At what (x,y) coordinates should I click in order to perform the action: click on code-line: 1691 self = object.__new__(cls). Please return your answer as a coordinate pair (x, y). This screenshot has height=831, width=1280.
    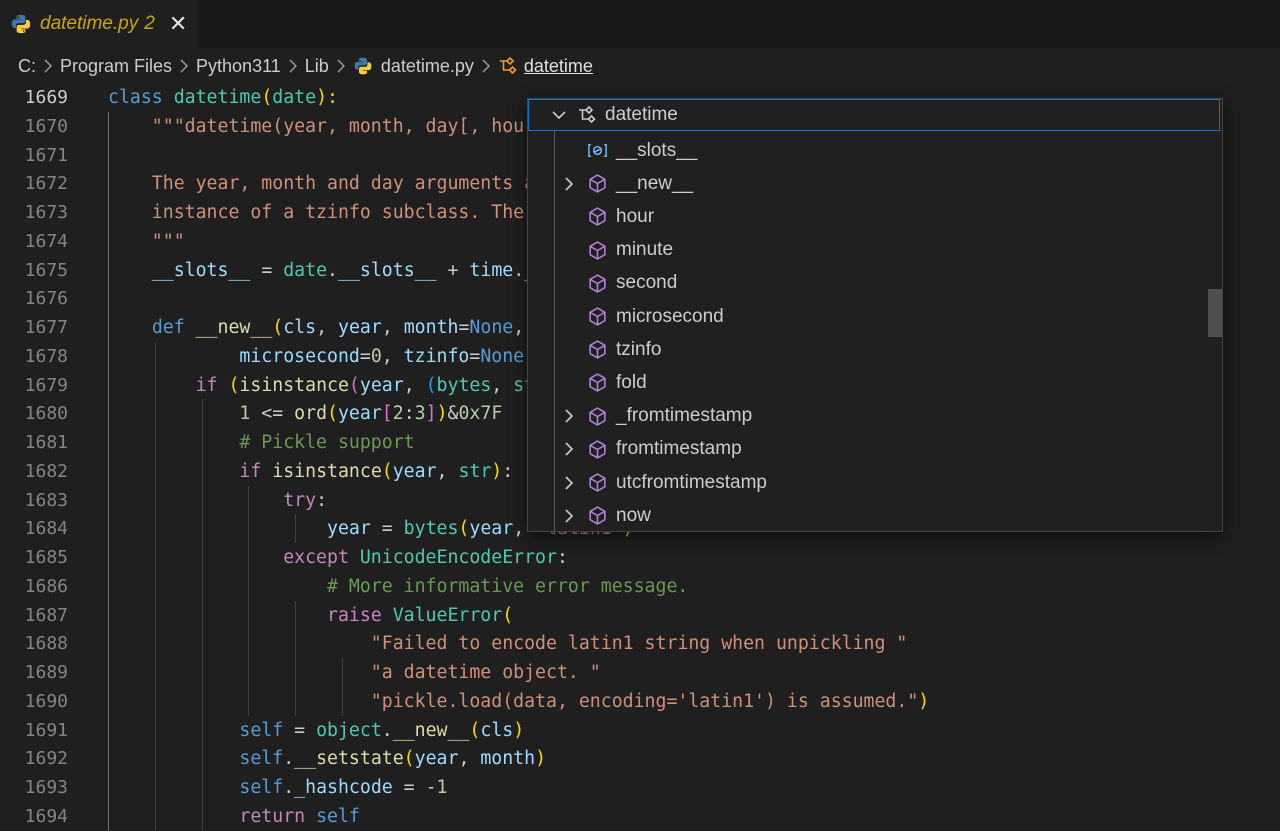
    Looking at the image, I should click on (640, 730).